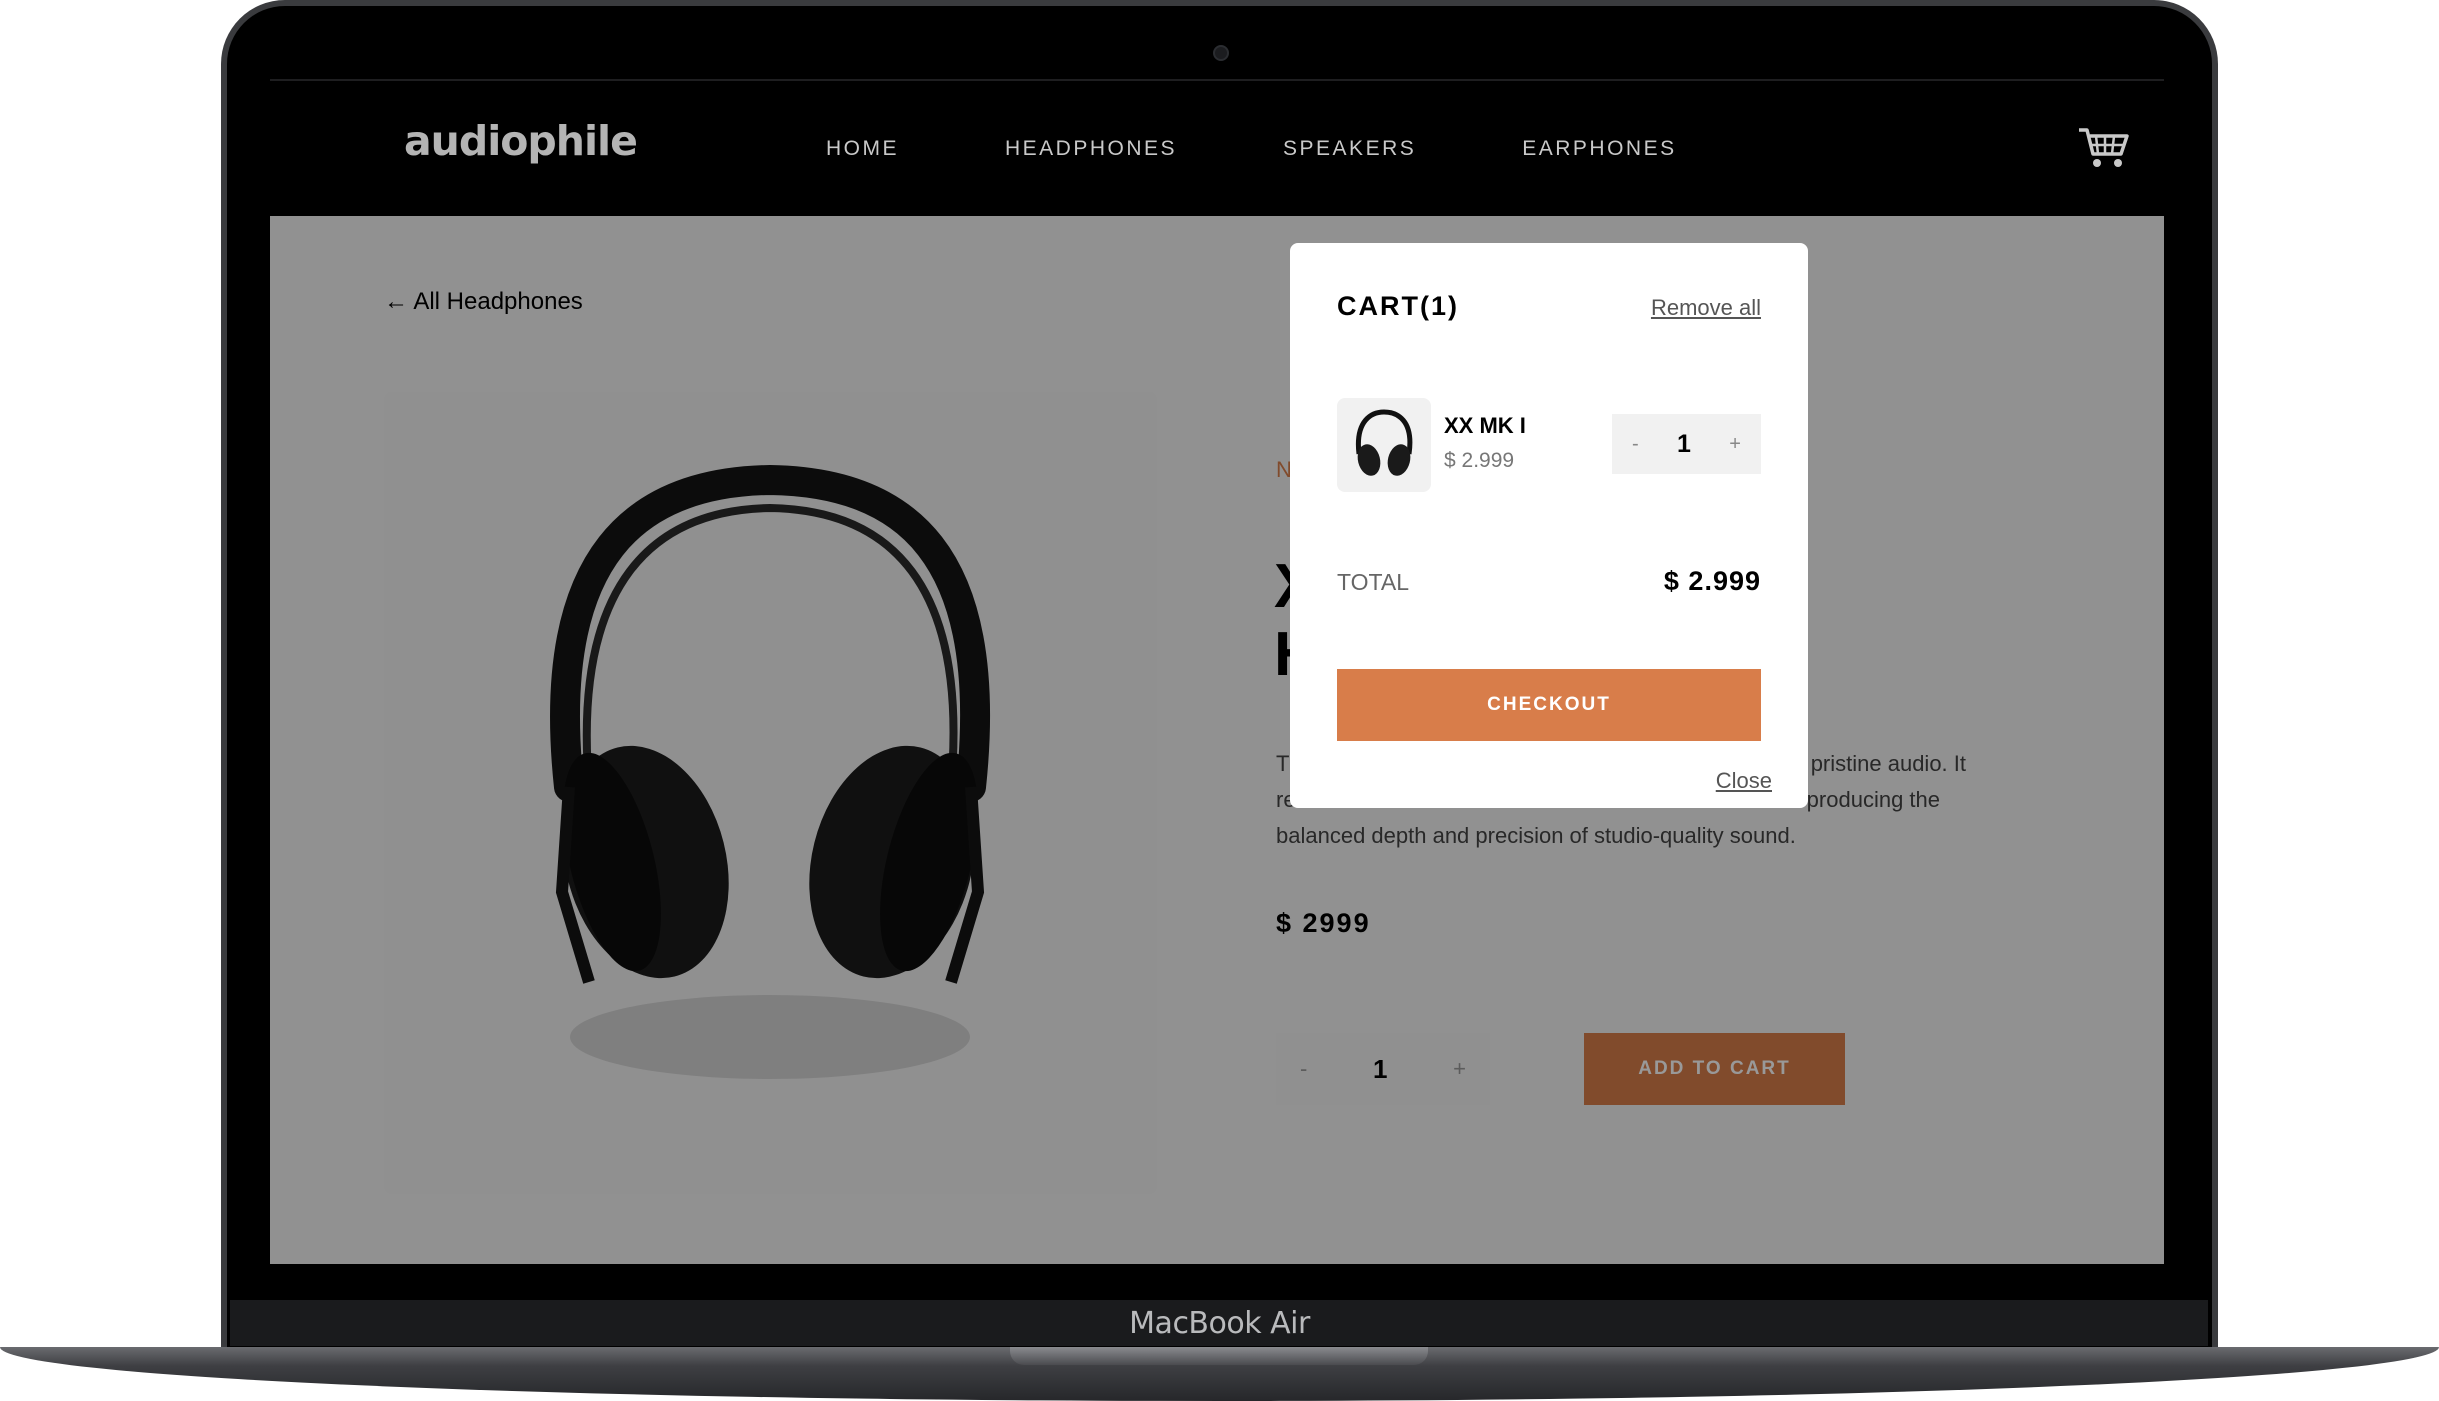 The width and height of the screenshot is (2439, 1401). What do you see at coordinates (1373, 582) in the screenshot?
I see `total-label: TOTAL` at bounding box center [1373, 582].